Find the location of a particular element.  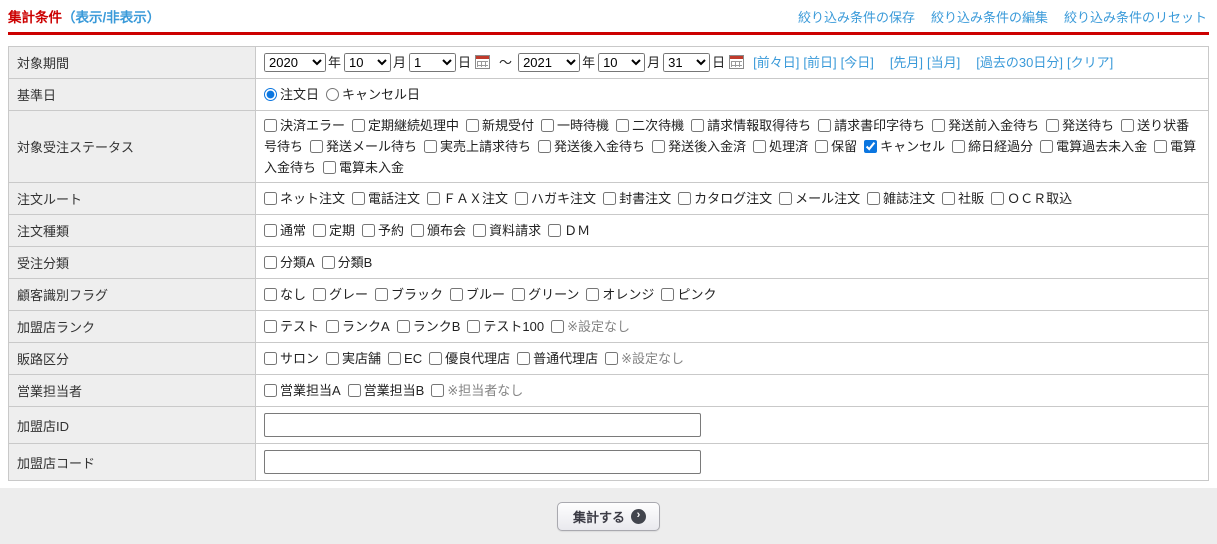

checkbox-option: グリーン is located at coordinates (545, 294).